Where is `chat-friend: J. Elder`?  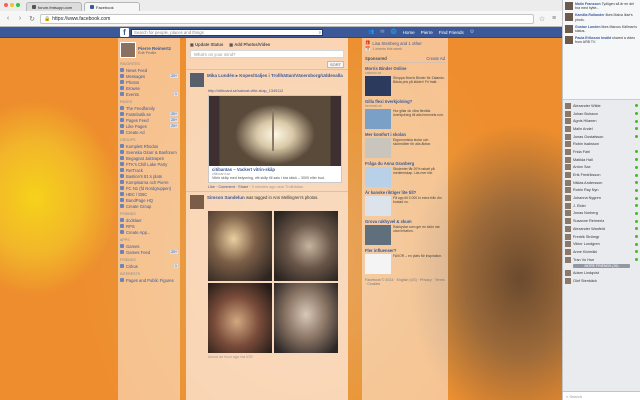
chat-friend: J. Elder is located at coordinates (601, 206).